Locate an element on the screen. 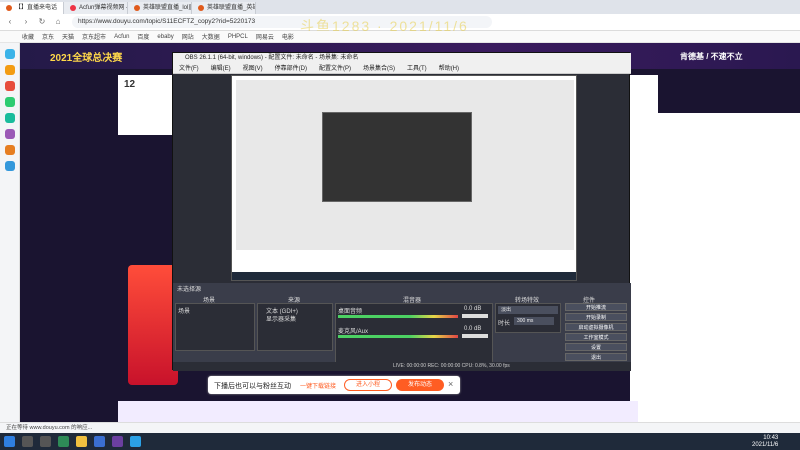 The image size is (800, 450). menu-item: 编辑(E) is located at coordinates (221, 68).